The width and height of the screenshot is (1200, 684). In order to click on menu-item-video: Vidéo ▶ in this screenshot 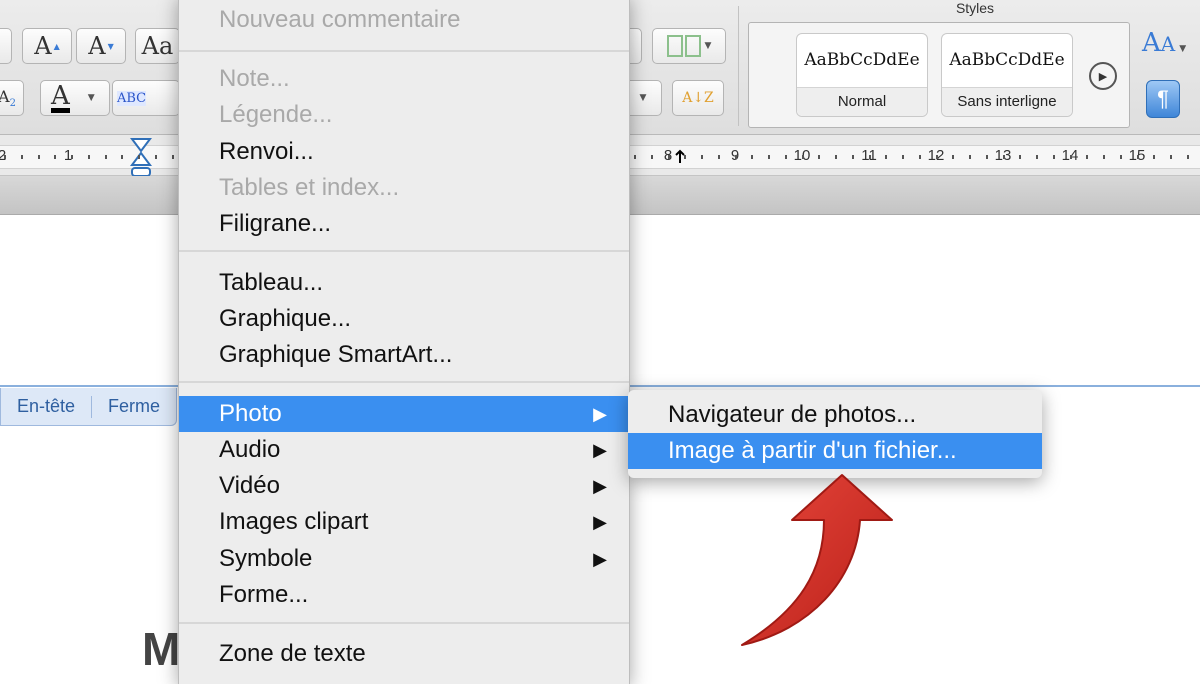, I will do `click(404, 486)`.